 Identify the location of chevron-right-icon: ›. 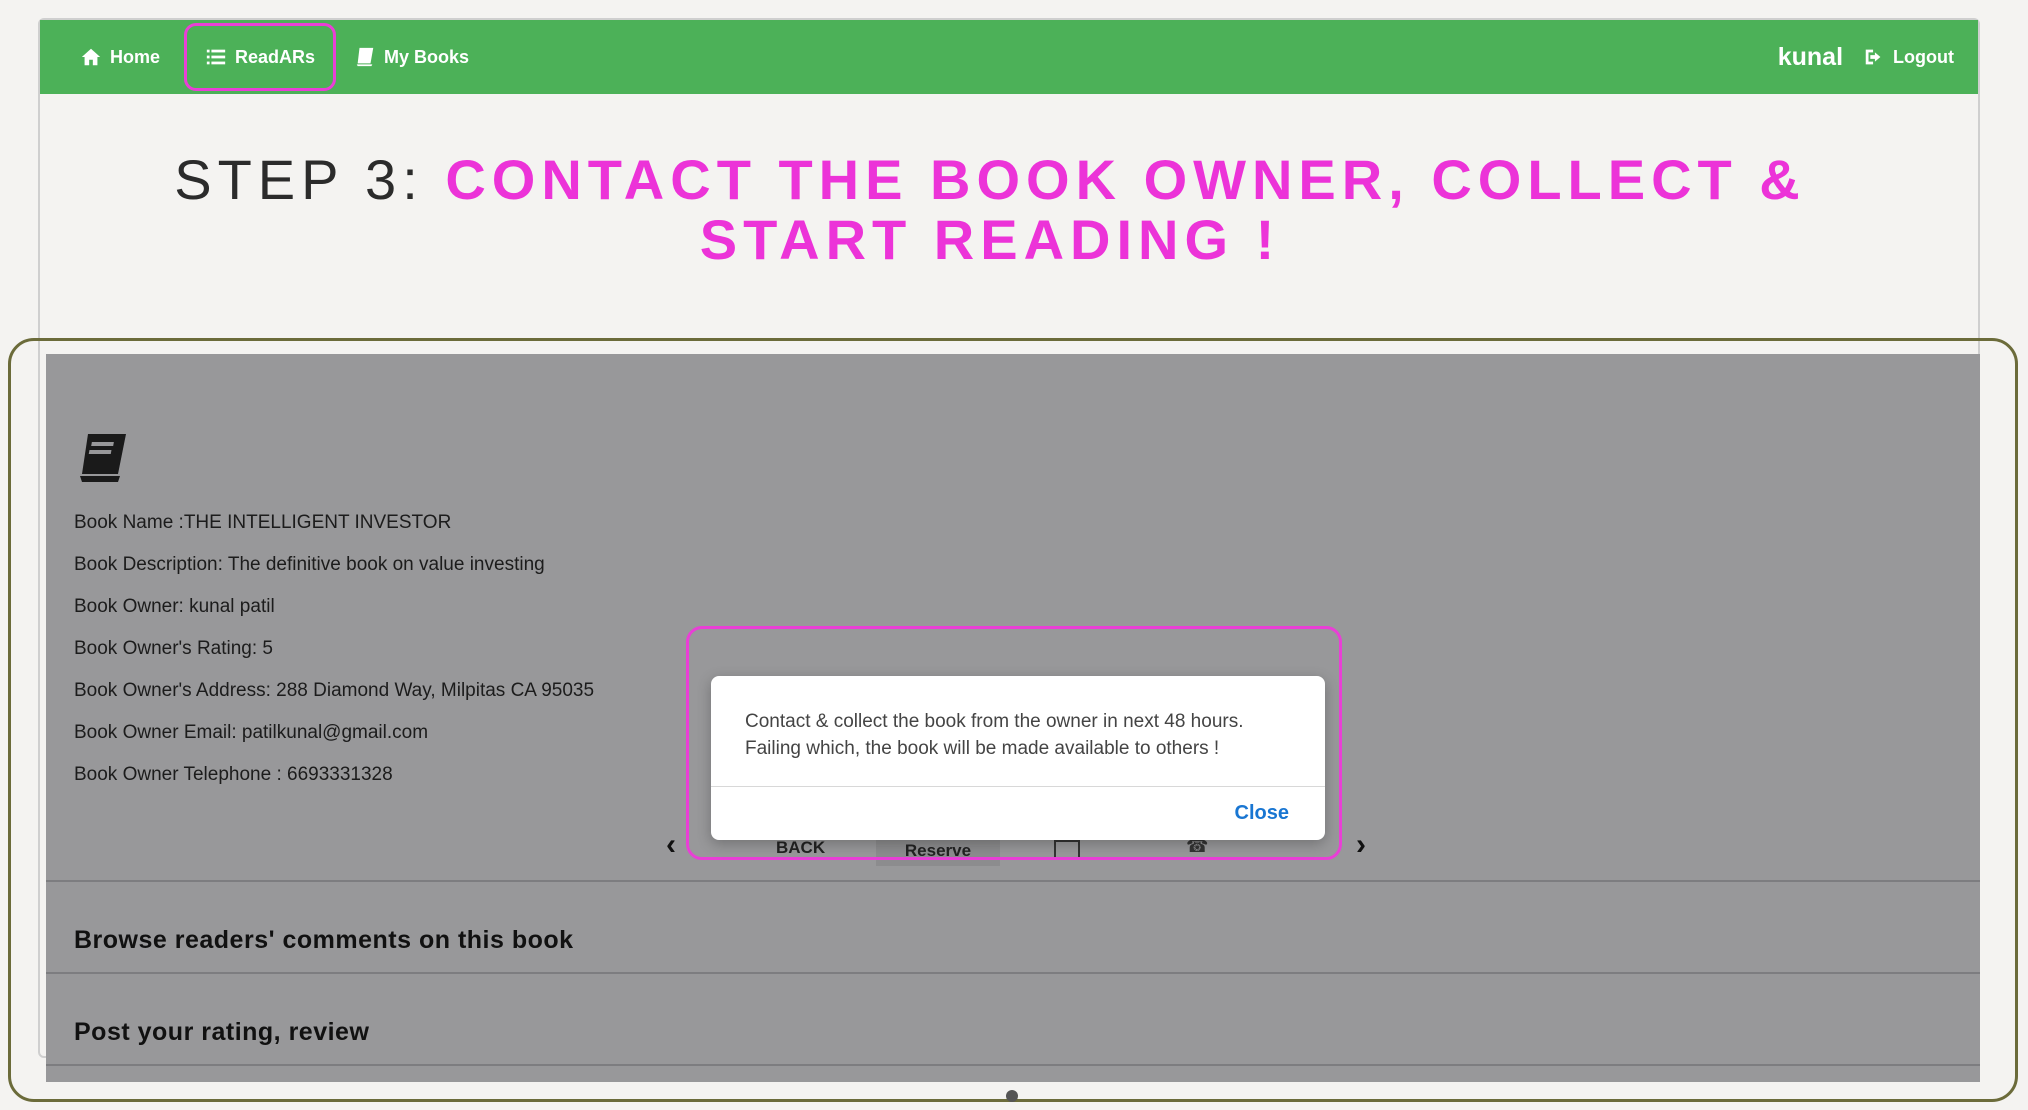
(1361, 845).